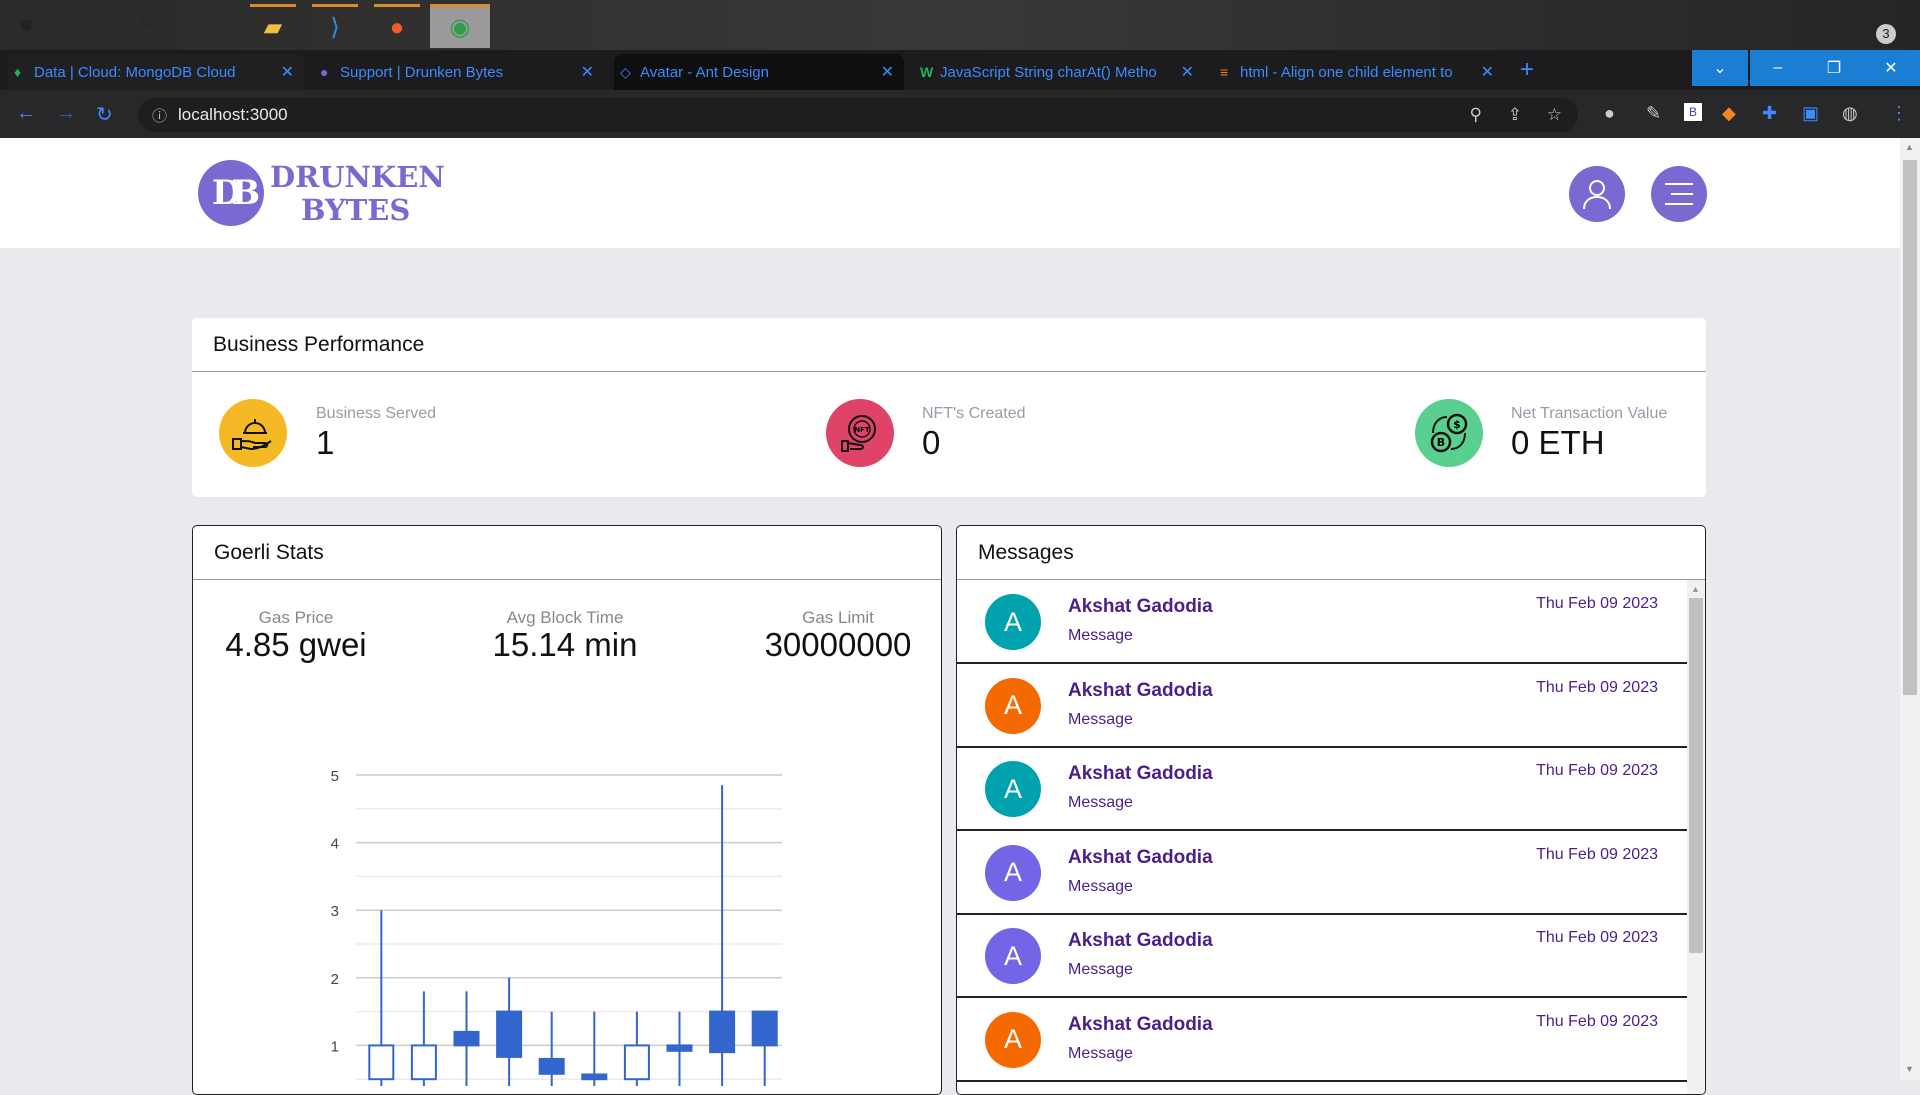  What do you see at coordinates (1729, 113) in the screenshot?
I see `metamask-icon: ◆` at bounding box center [1729, 113].